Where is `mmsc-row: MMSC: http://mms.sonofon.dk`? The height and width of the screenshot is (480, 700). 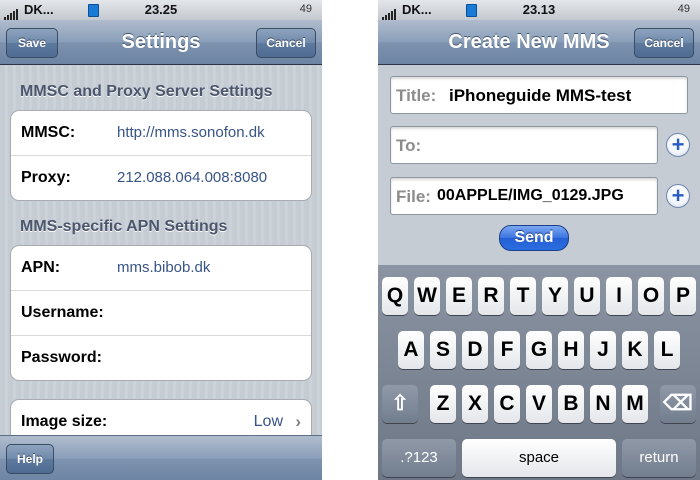
mmsc-row: MMSC: http://mms.sonofon.dk is located at coordinates (161, 133).